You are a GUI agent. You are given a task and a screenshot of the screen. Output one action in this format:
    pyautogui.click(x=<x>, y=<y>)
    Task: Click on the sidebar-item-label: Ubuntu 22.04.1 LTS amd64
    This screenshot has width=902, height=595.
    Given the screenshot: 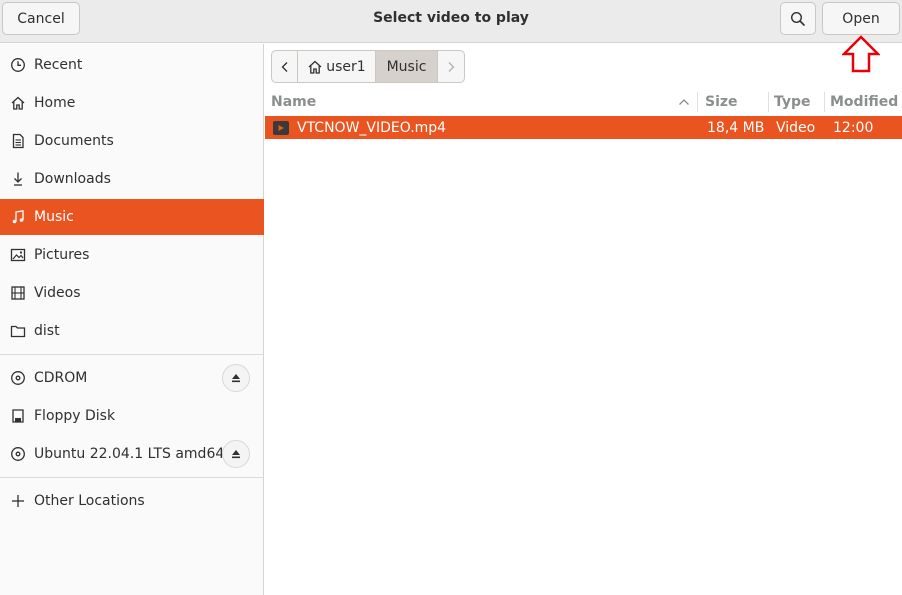 What is the action you would take?
    pyautogui.click(x=129, y=454)
    